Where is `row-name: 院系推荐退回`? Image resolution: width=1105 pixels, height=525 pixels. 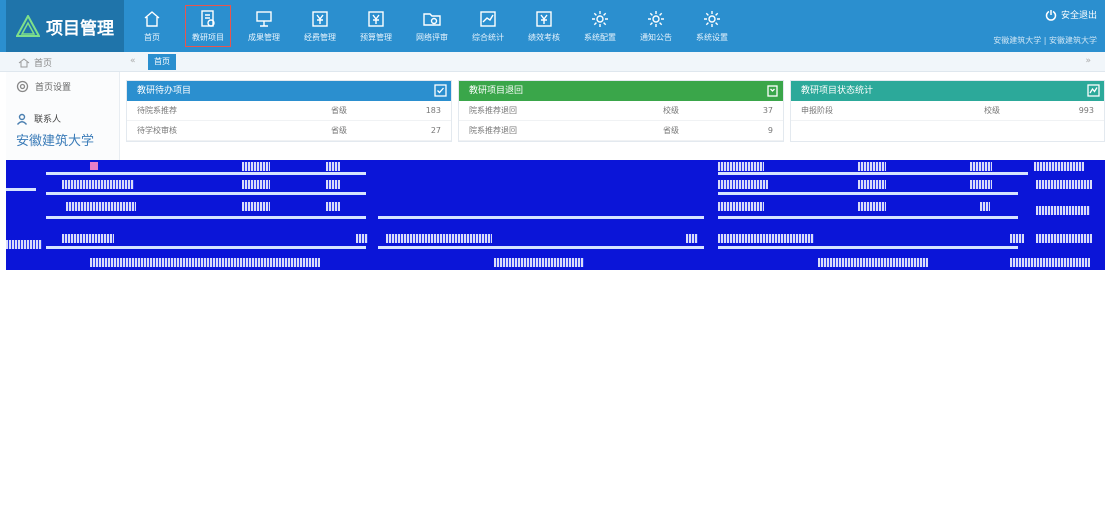 row-name: 院系推荐退回 is located at coordinates (493, 110).